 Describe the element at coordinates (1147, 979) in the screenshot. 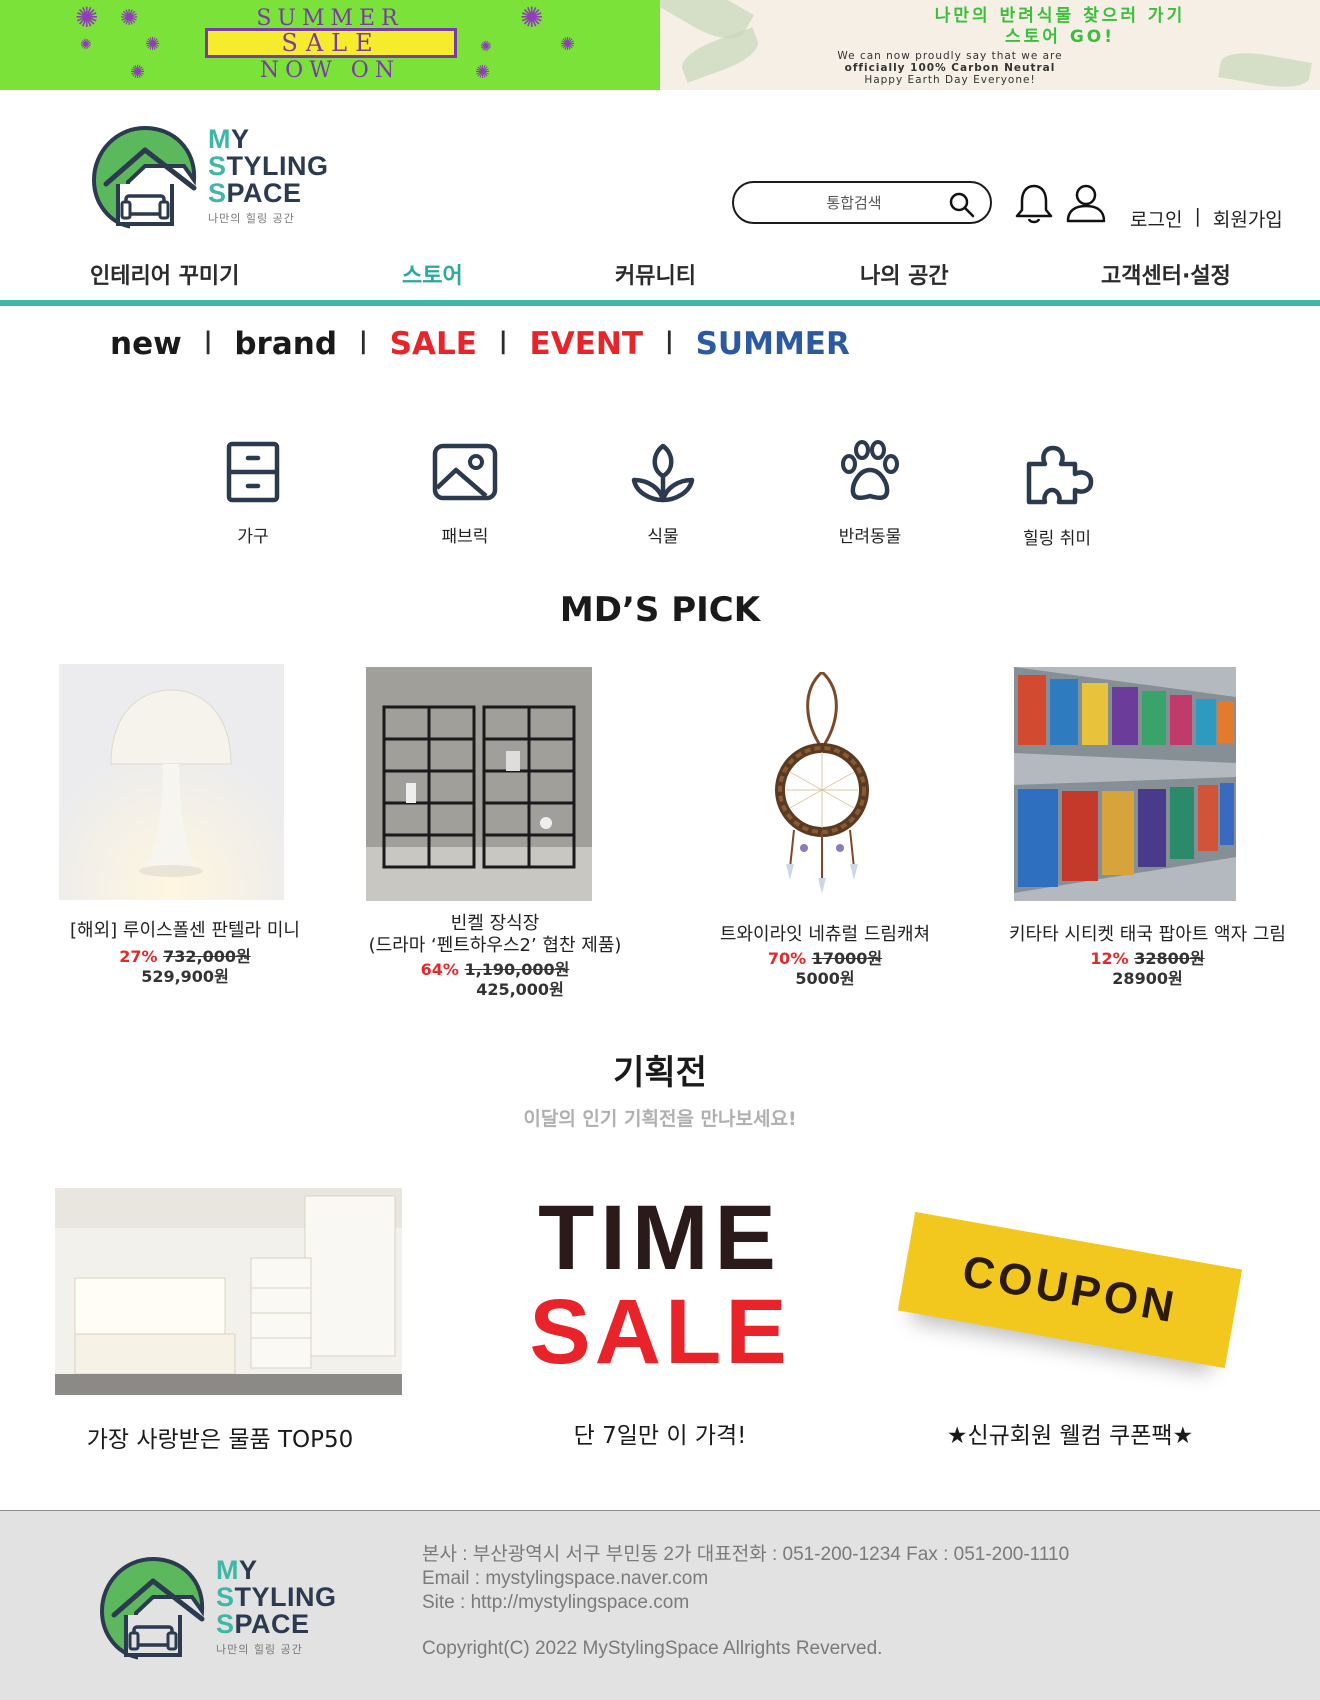

I see `product-sale-price-row: 28900원` at that location.